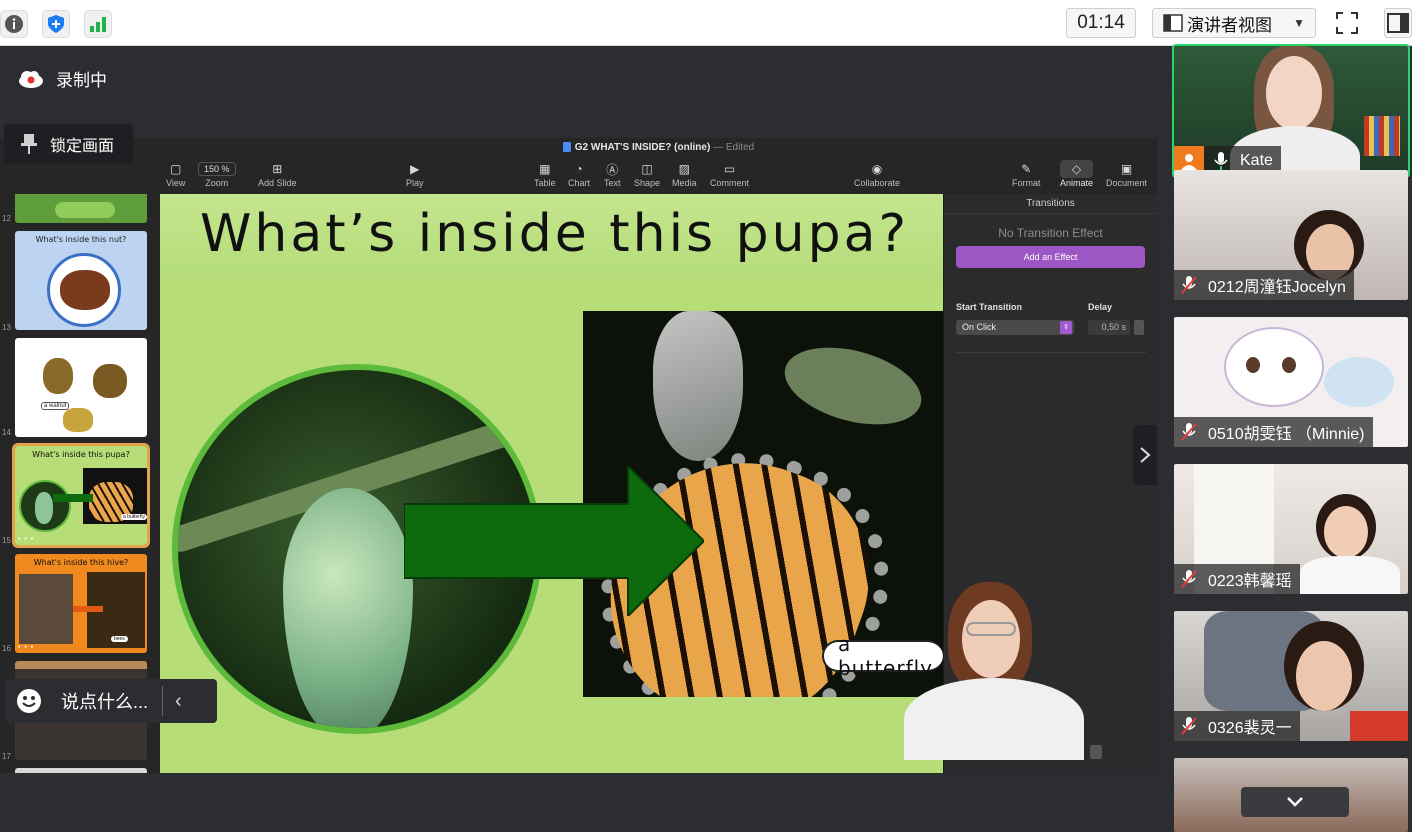 The height and width of the screenshot is (832, 1412). I want to click on chart-icon: ◔, so click(579, 169).